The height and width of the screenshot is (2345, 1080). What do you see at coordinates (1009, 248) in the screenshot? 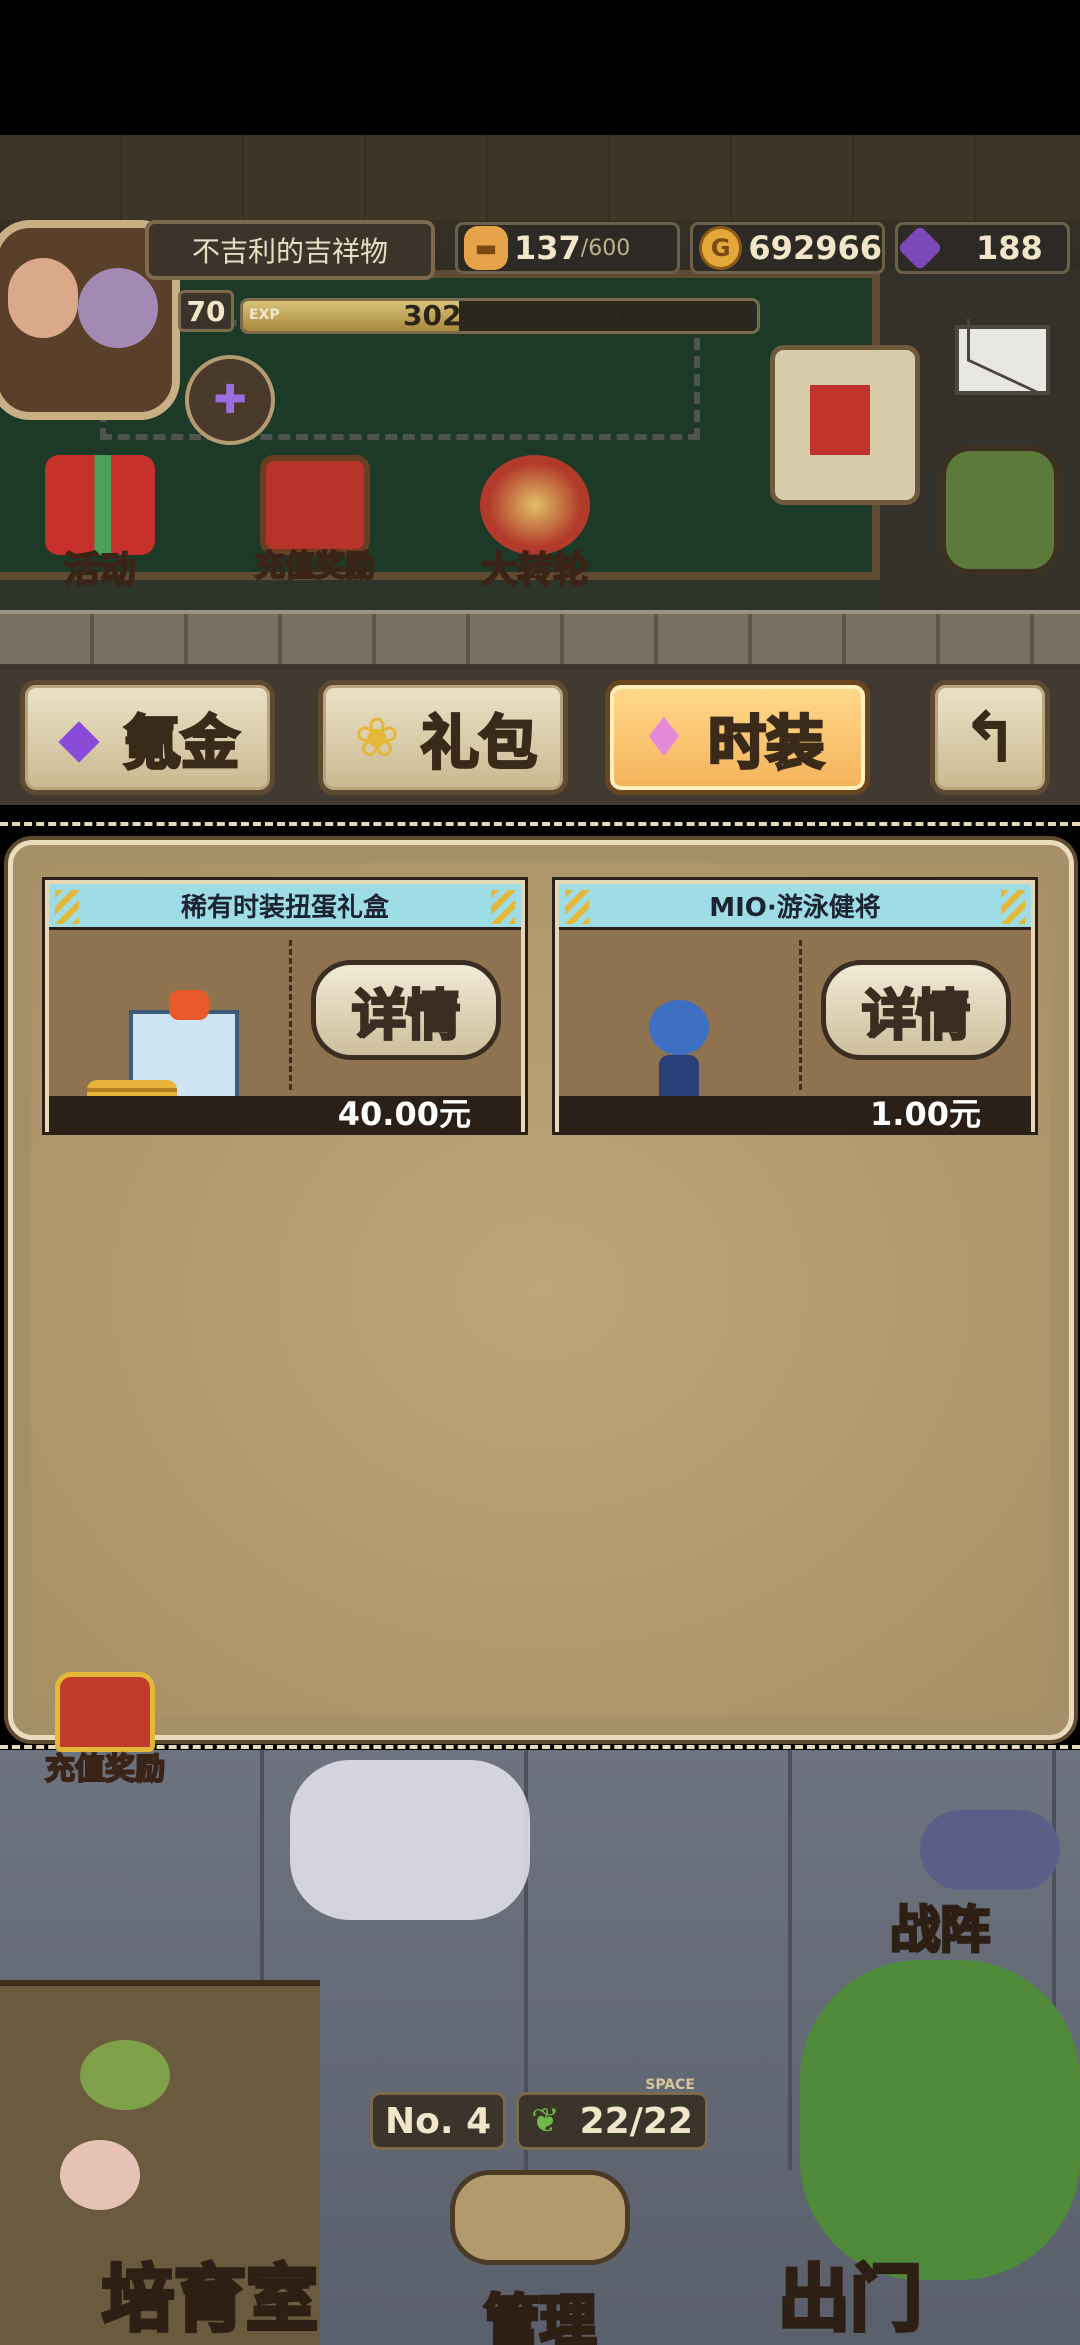
I see `gem-value: 188` at bounding box center [1009, 248].